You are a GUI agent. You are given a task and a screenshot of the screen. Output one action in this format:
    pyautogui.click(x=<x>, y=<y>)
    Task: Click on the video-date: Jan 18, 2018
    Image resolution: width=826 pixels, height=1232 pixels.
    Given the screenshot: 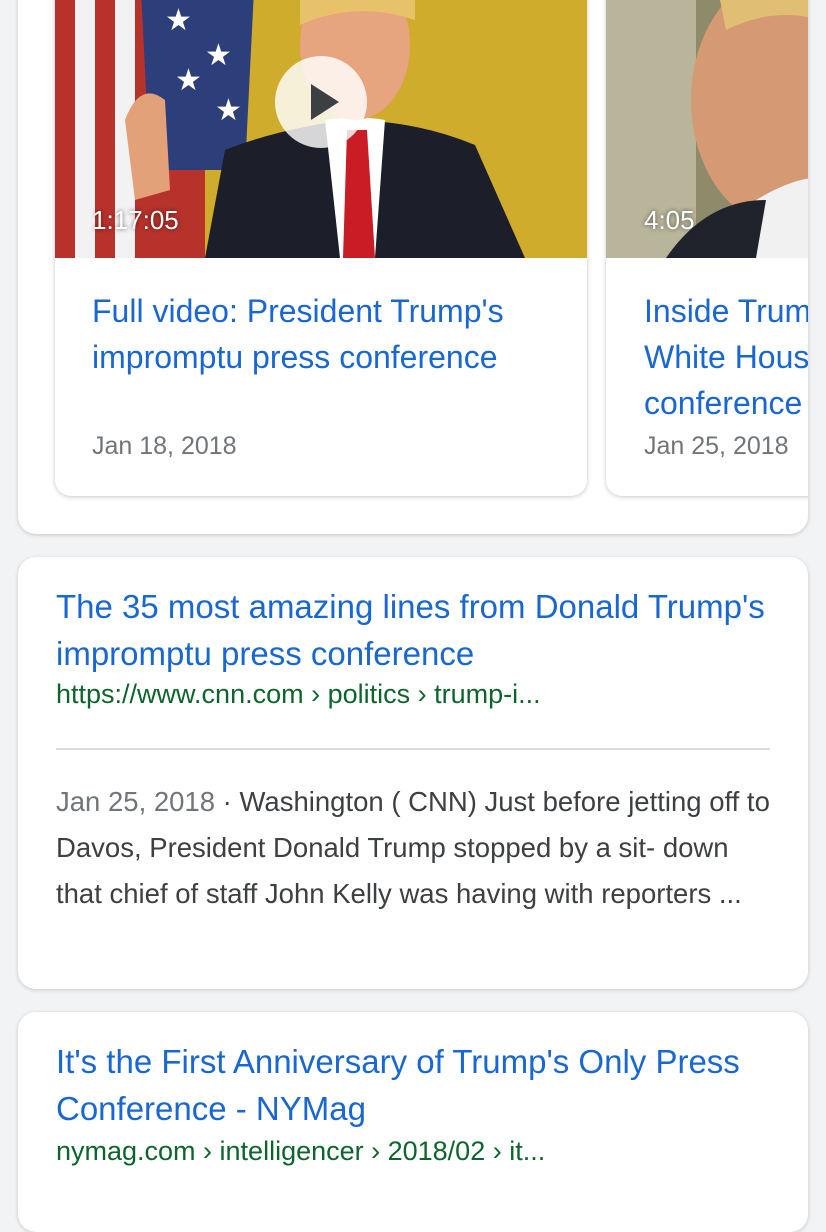 What is the action you would take?
    pyautogui.click(x=164, y=446)
    